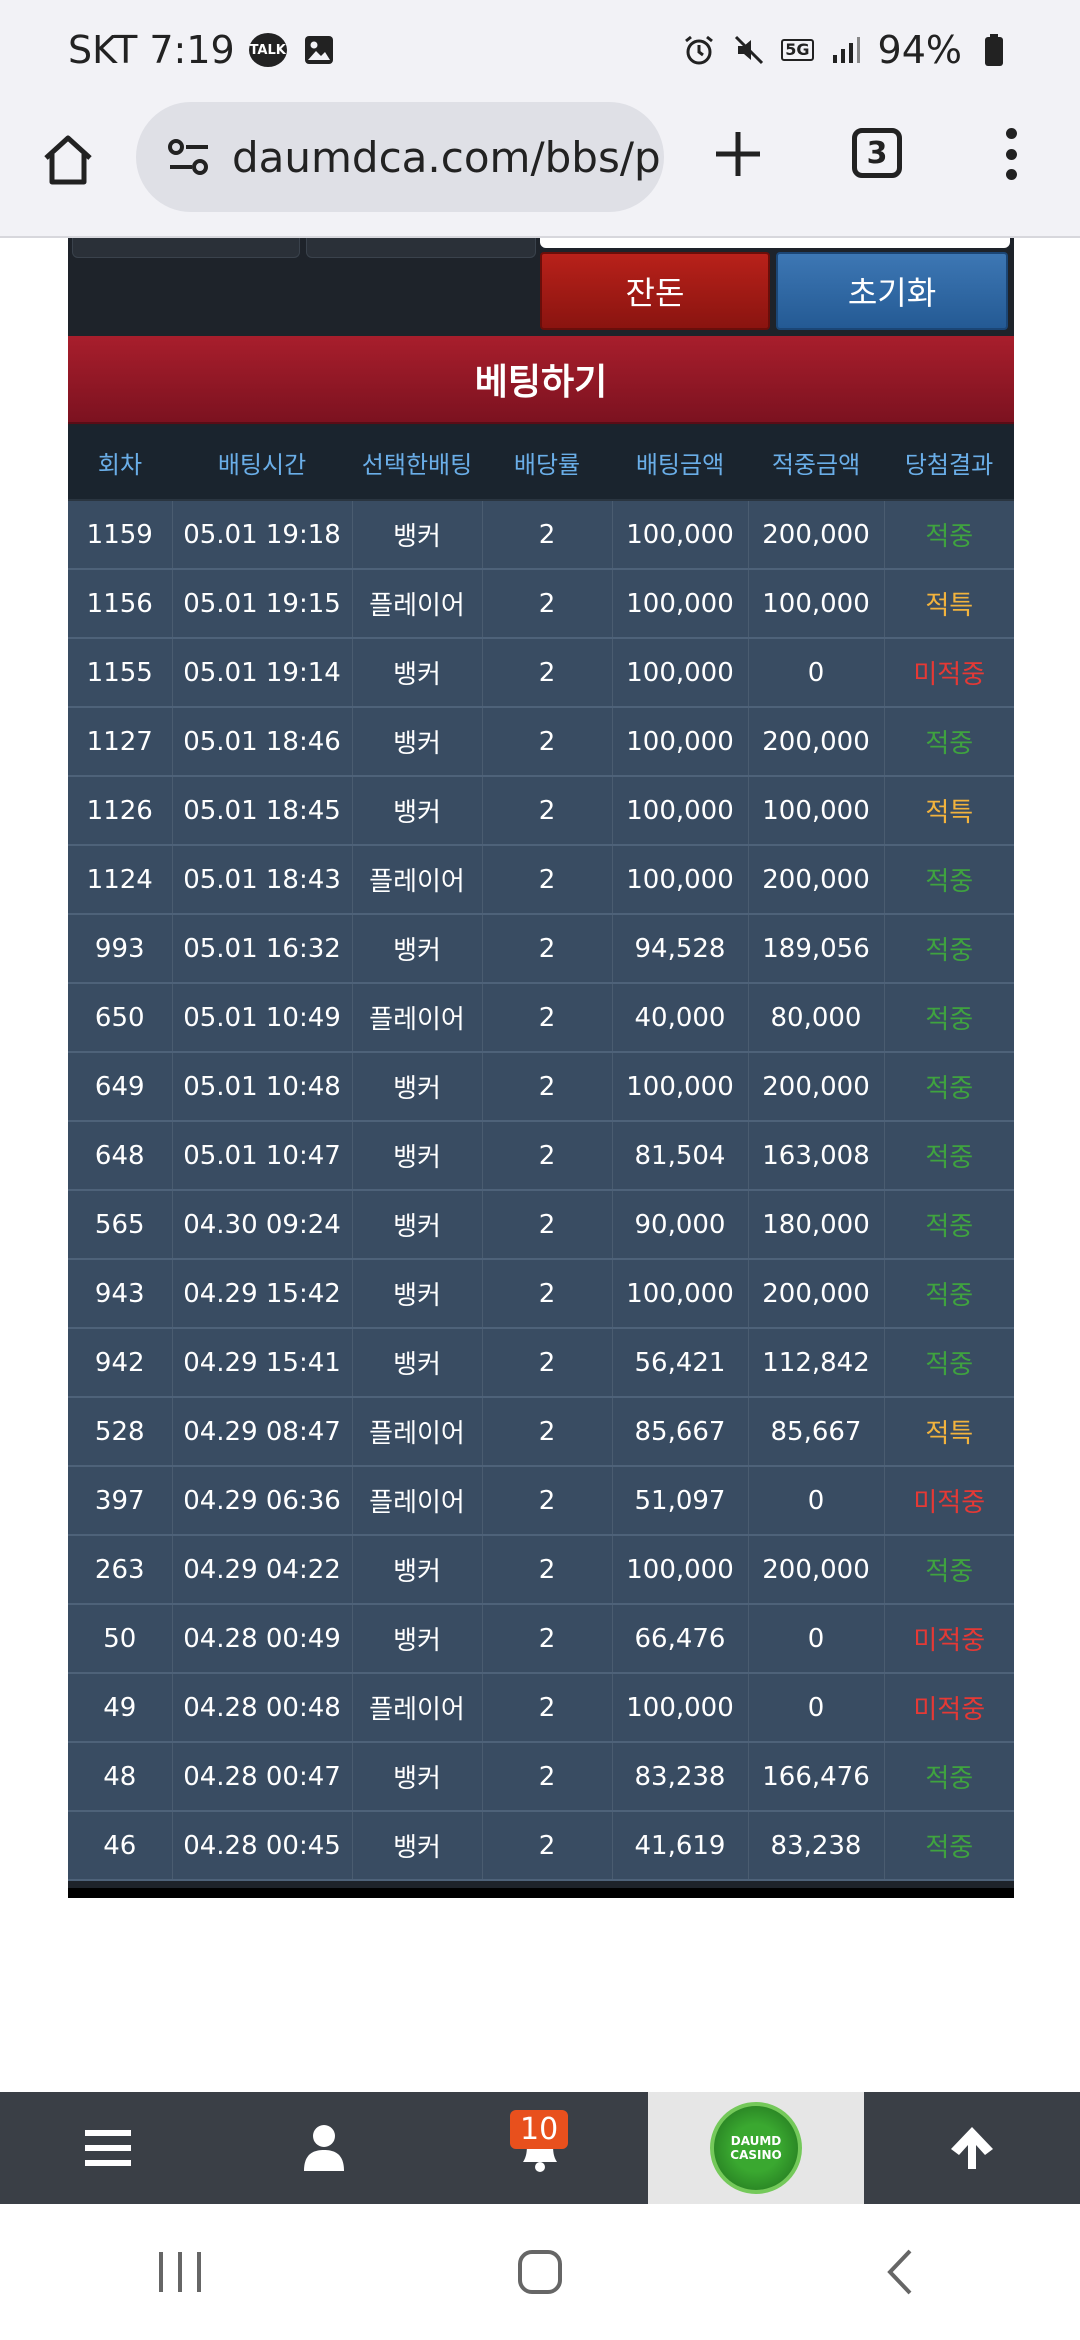 This screenshot has width=1080, height=2340. What do you see at coordinates (421, 248) in the screenshot?
I see `partial-control` at bounding box center [421, 248].